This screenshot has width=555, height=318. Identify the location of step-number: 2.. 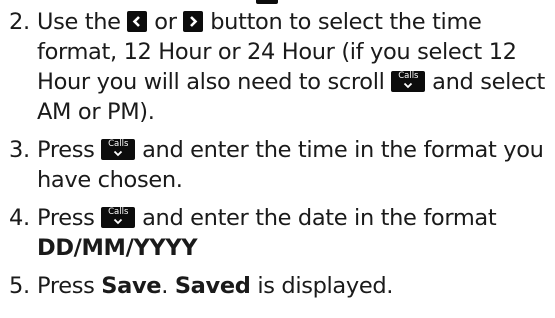
(19, 22).